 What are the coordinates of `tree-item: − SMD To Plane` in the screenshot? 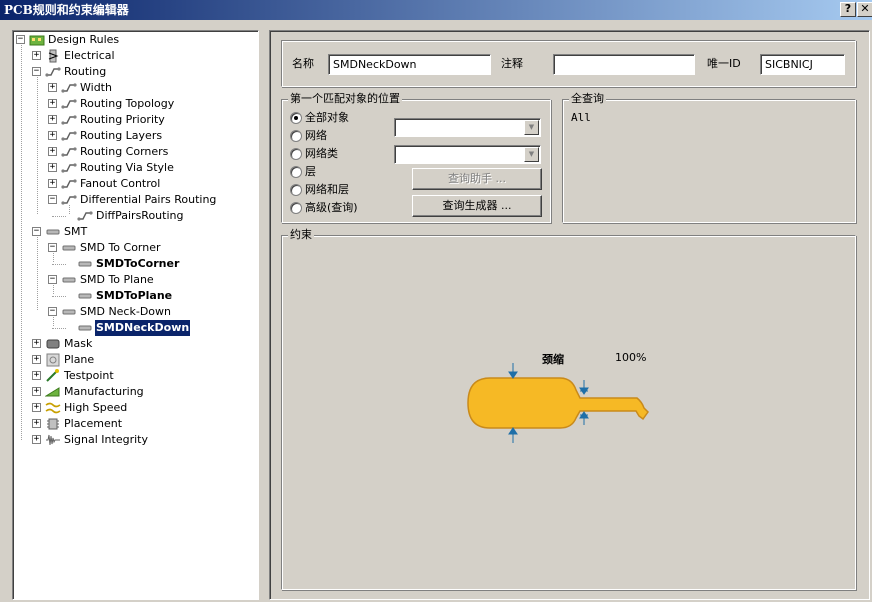 It's located at (134, 280).